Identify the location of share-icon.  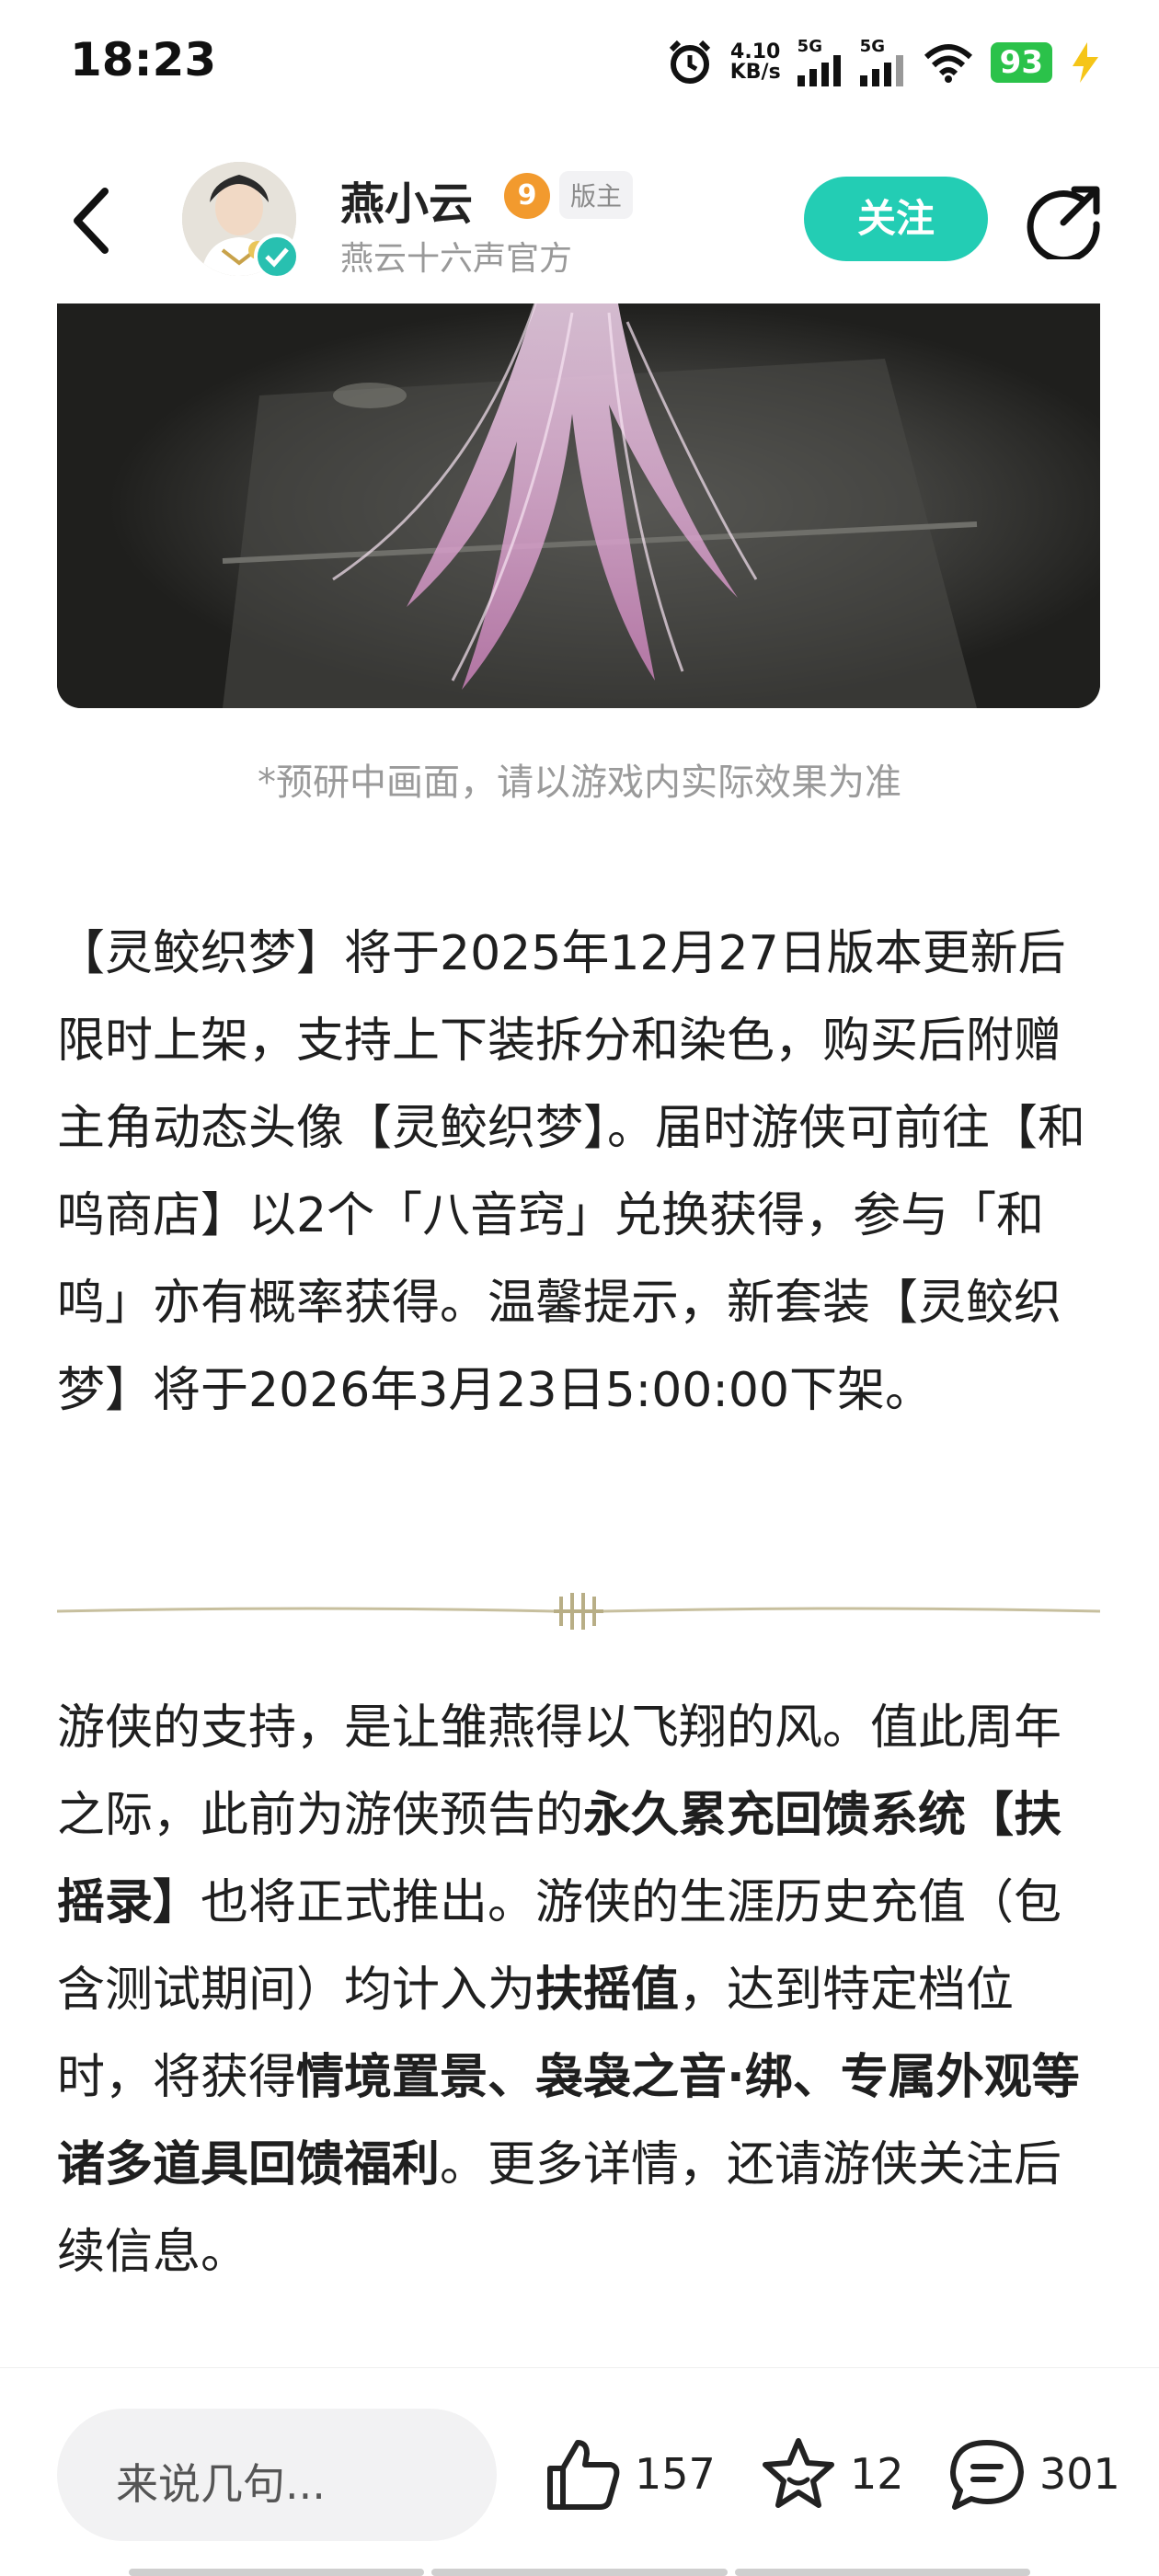
(1065, 220).